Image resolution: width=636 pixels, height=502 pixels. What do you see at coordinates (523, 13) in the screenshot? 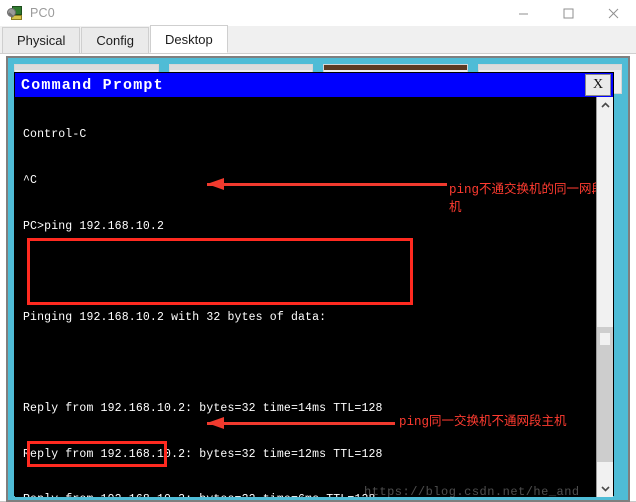
I see `minimize-icon` at bounding box center [523, 13].